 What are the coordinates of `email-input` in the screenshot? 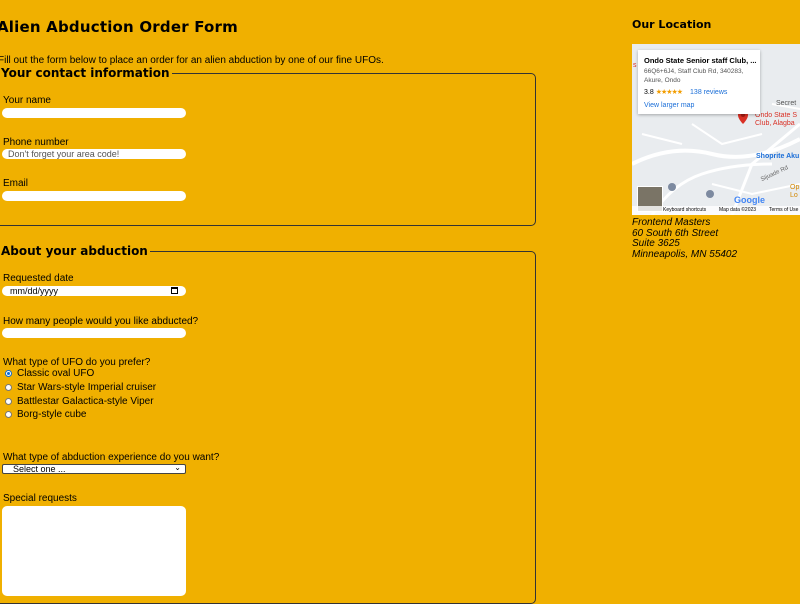 It's located at (94, 196).